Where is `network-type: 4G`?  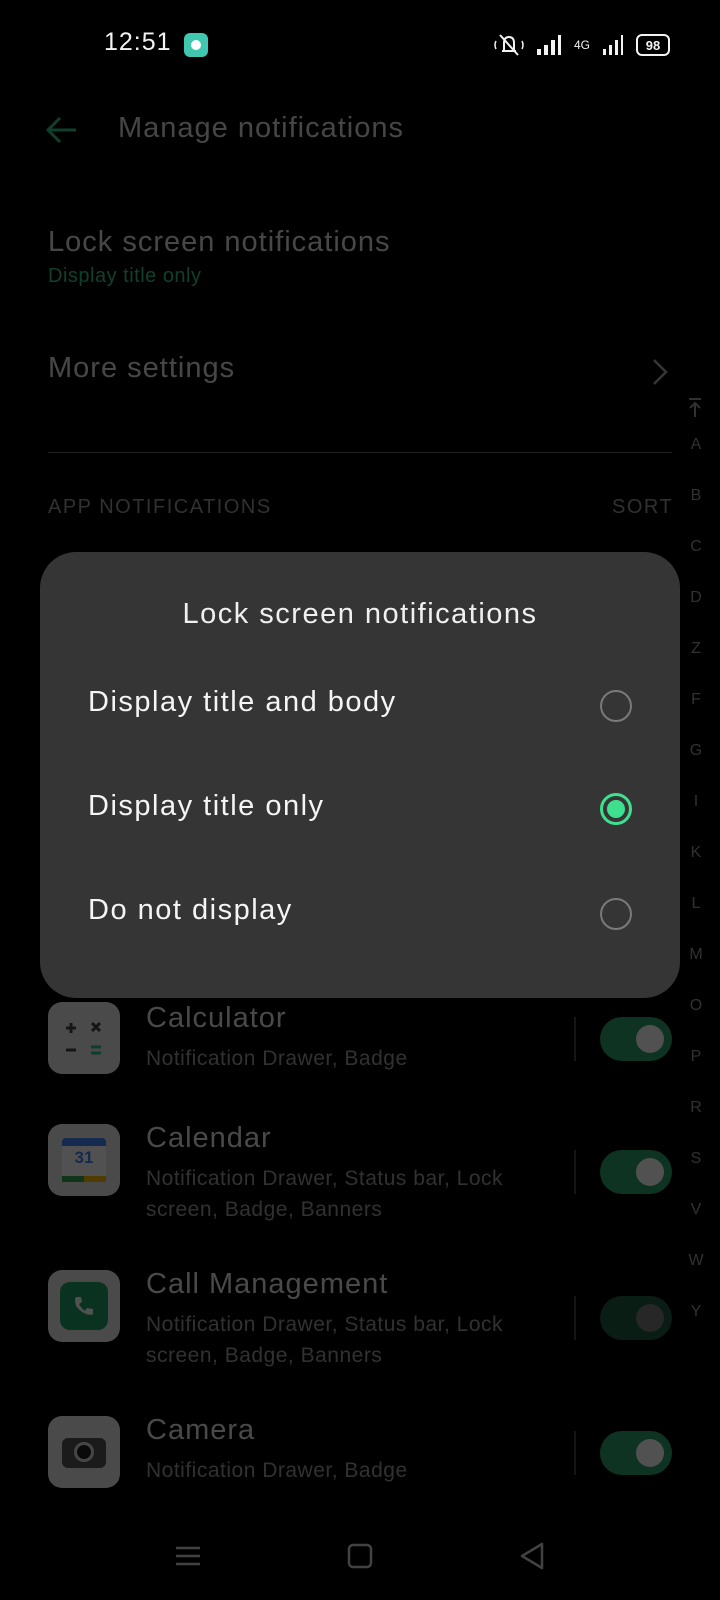 network-type: 4G is located at coordinates (581, 45).